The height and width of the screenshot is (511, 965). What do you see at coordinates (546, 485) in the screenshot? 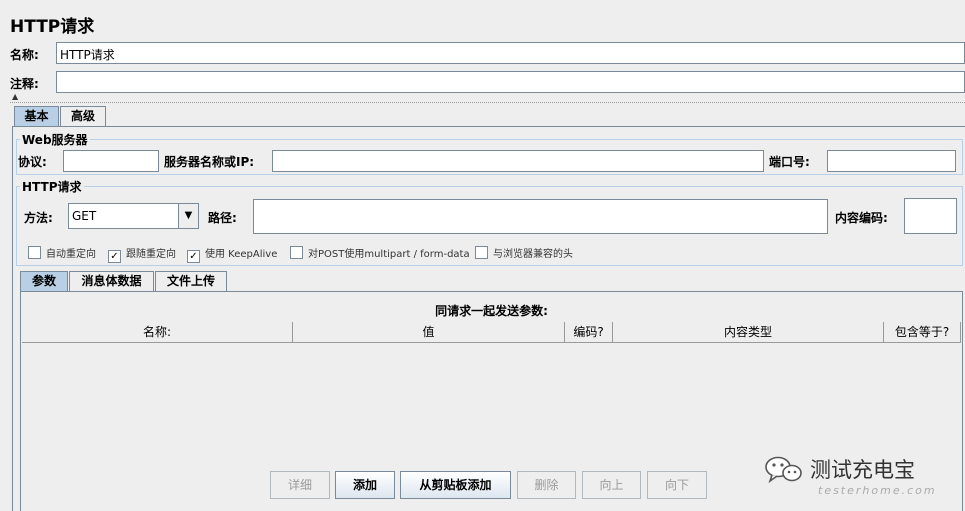
I see `delete-button: 删除` at bounding box center [546, 485].